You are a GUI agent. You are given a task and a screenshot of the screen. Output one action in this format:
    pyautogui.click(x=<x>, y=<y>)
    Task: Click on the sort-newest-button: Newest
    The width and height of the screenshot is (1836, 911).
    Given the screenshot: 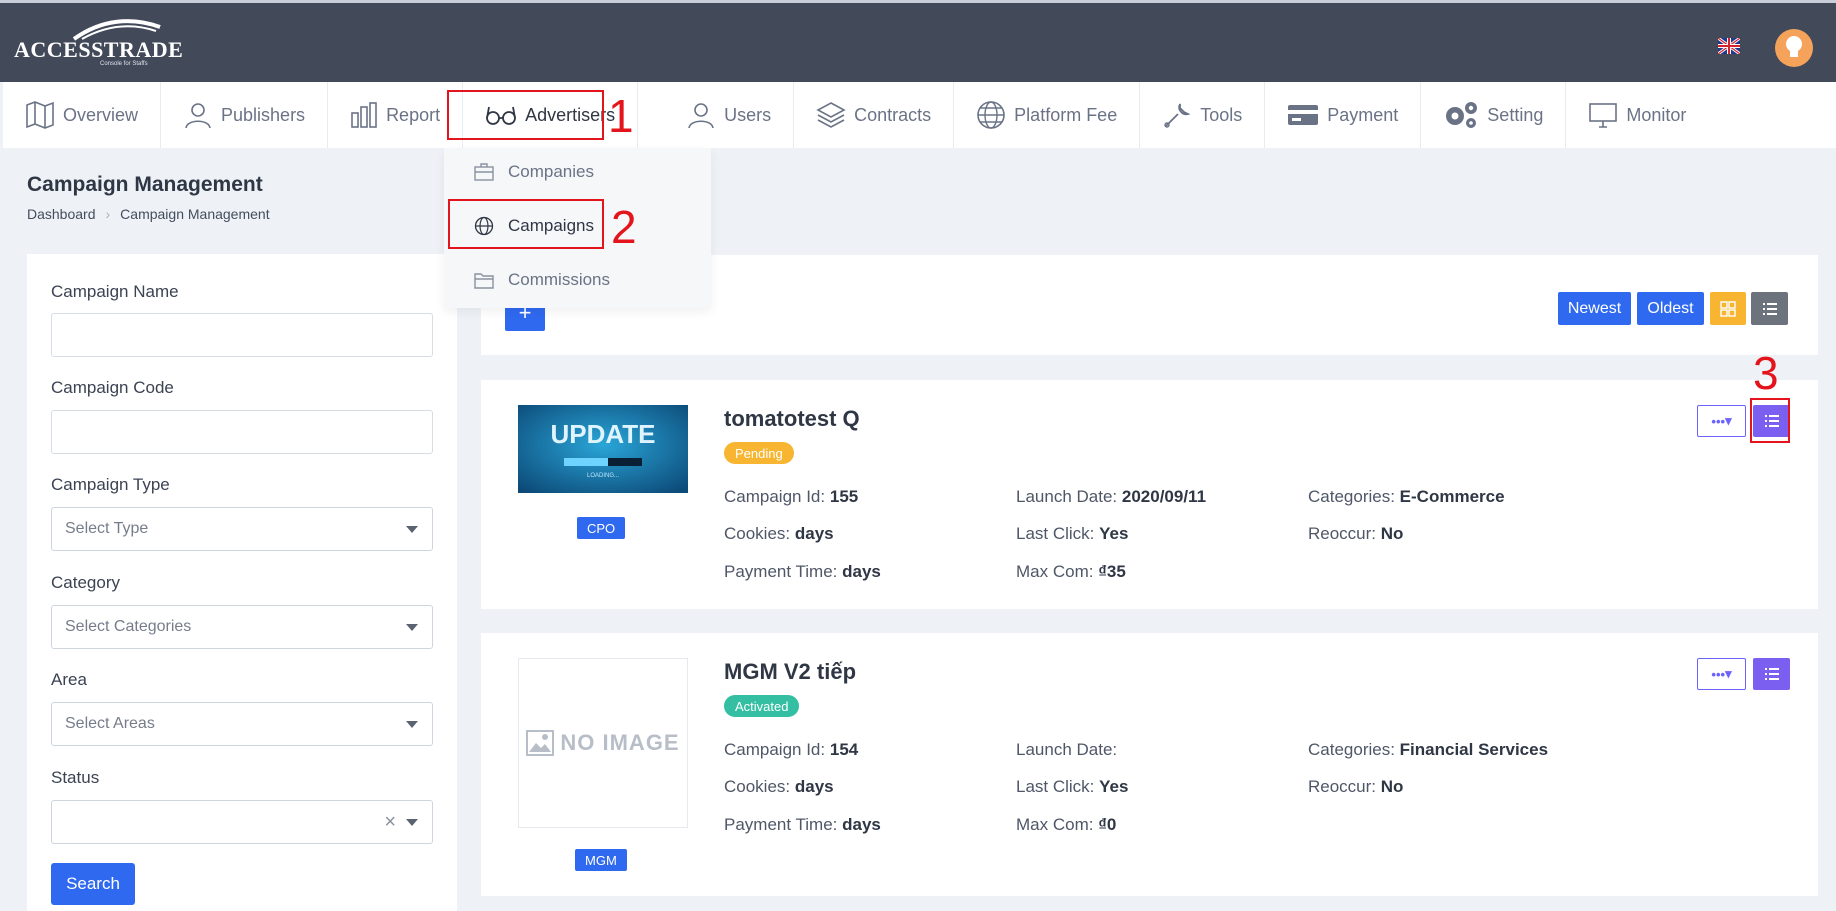 What is the action you would take?
    pyautogui.click(x=1594, y=308)
    